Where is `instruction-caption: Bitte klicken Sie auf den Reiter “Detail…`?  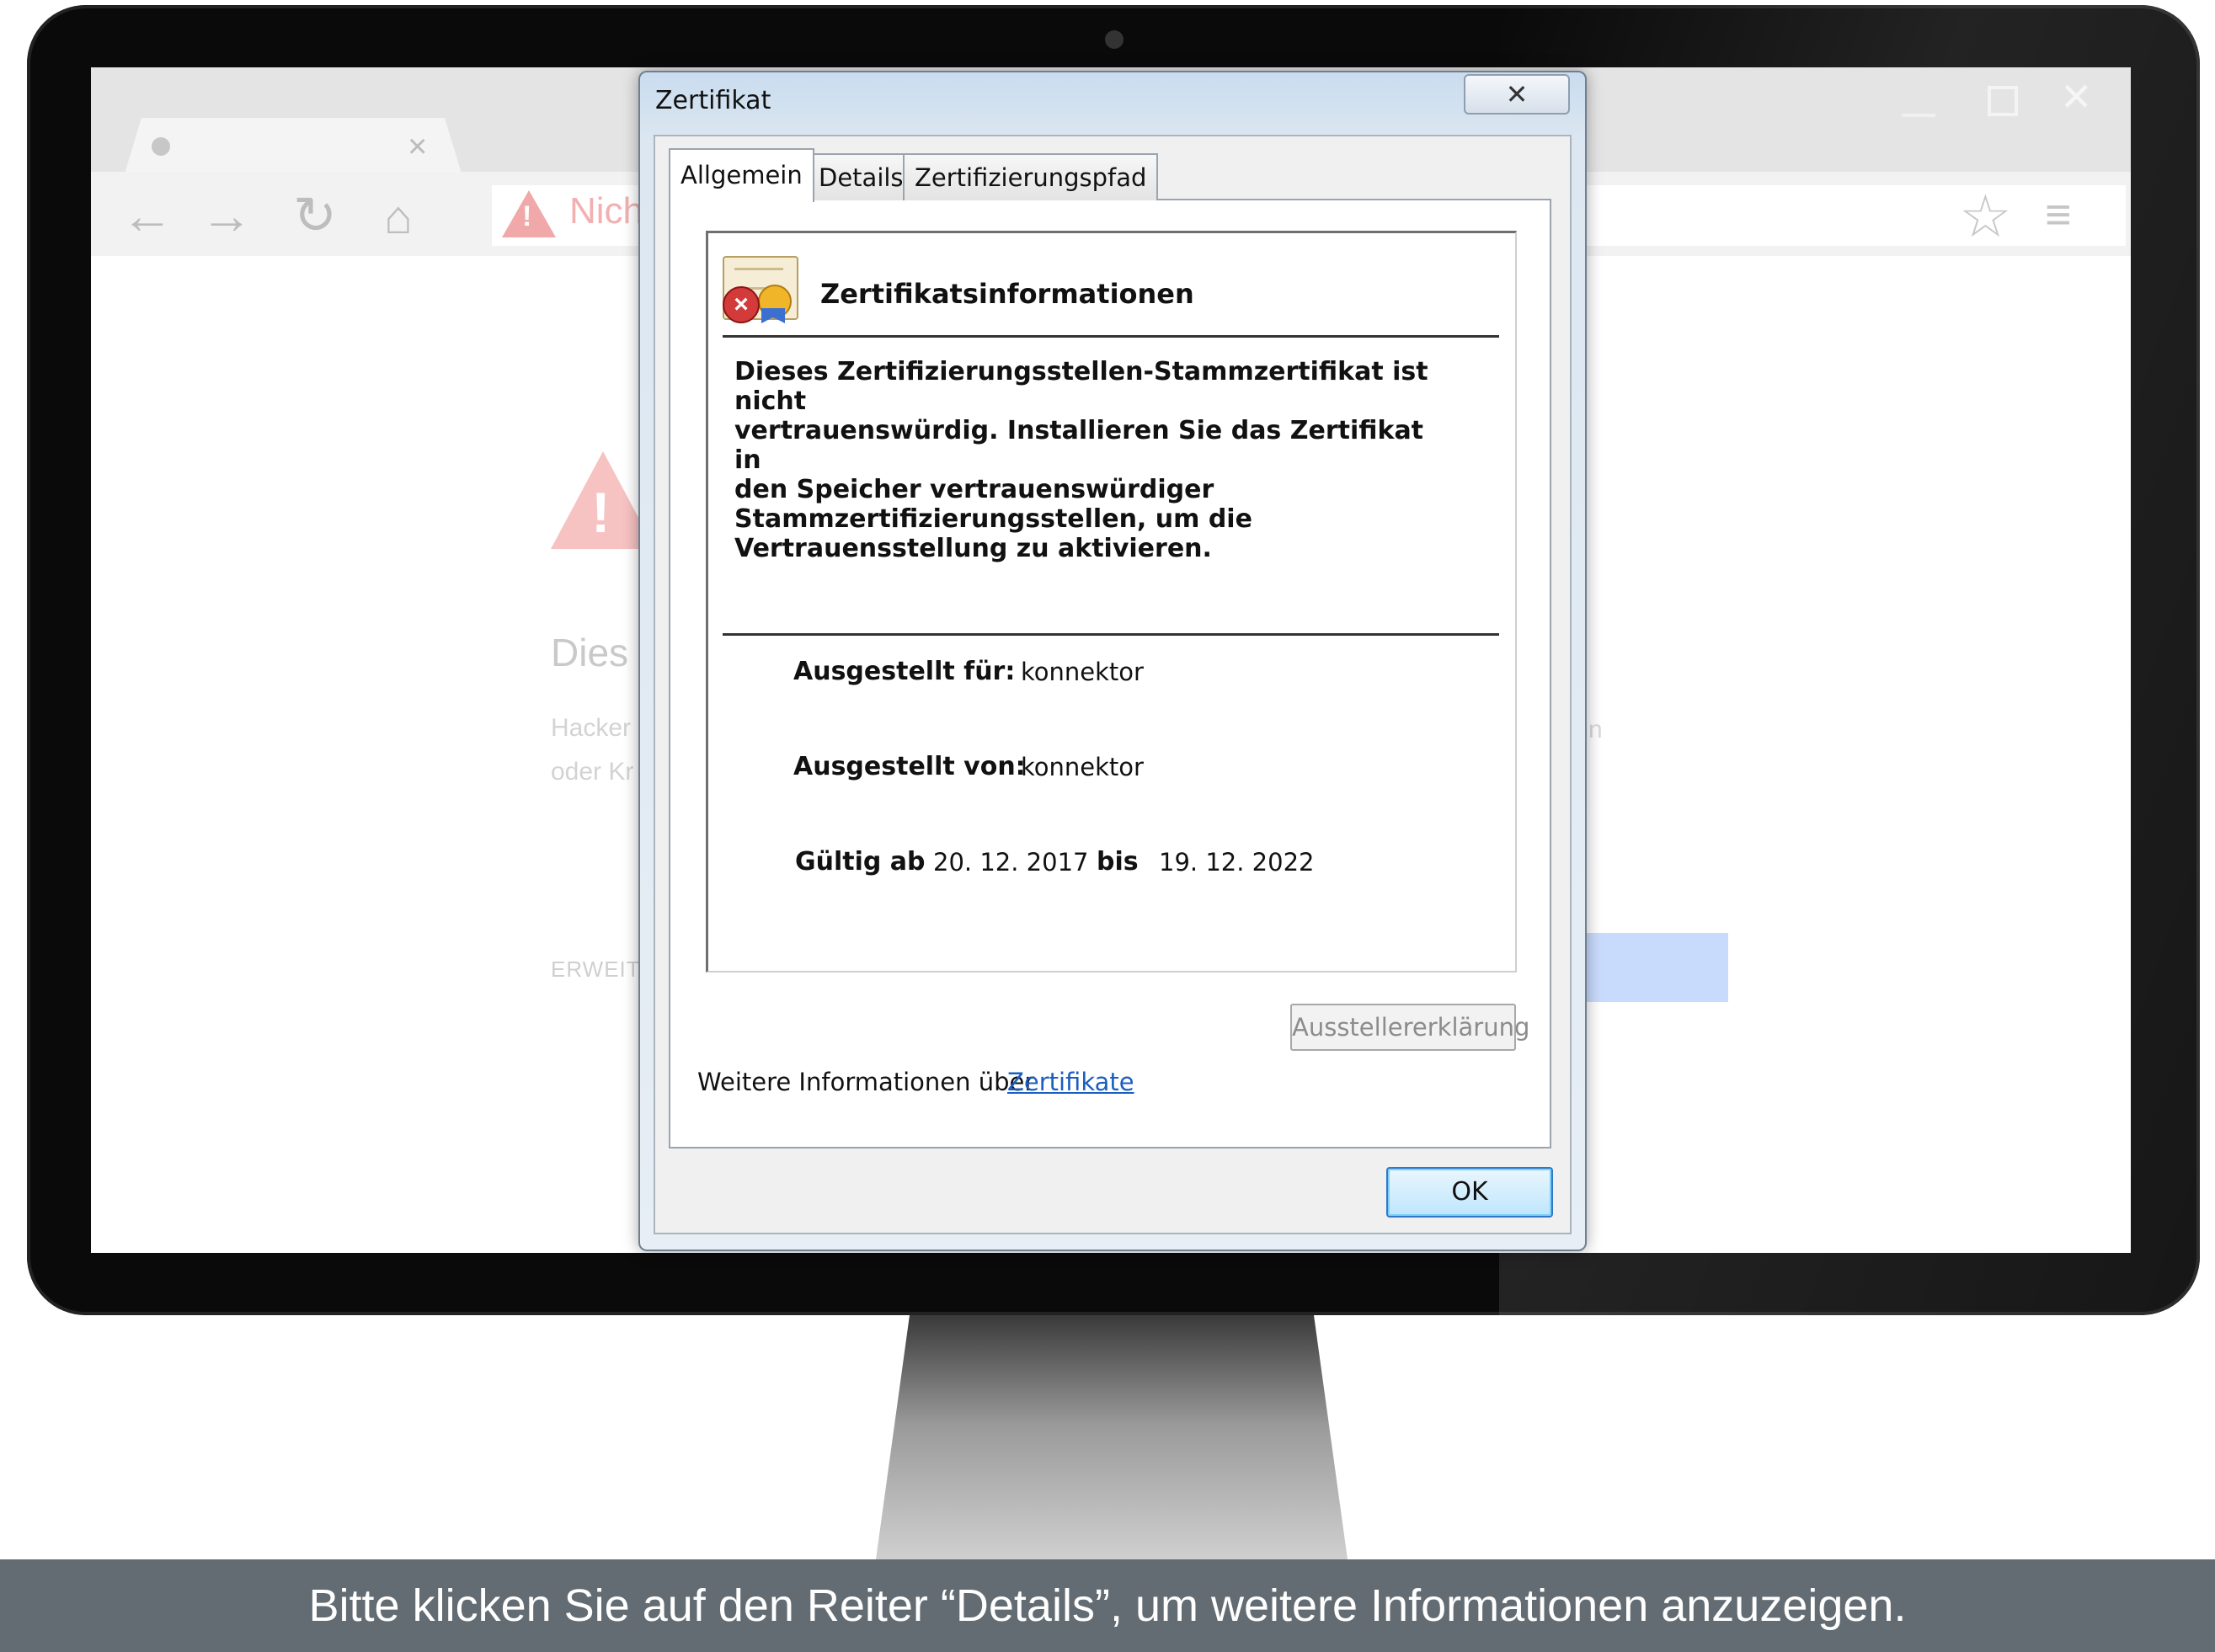 instruction-caption: Bitte klicken Sie auf den Reiter “Detail… is located at coordinates (1107, 1605).